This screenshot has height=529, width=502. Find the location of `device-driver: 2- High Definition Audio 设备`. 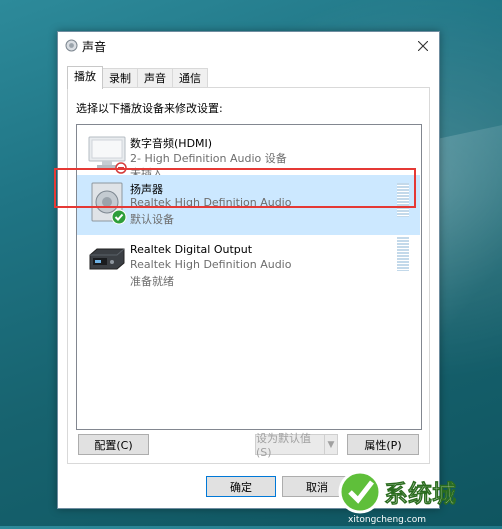

device-driver: 2- High Definition Audio 设备 is located at coordinates (208, 158).